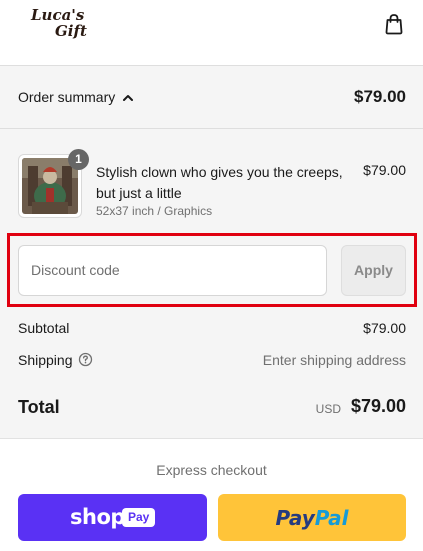 The width and height of the screenshot is (423, 551). I want to click on paypal-button: PayPal, so click(312, 517).